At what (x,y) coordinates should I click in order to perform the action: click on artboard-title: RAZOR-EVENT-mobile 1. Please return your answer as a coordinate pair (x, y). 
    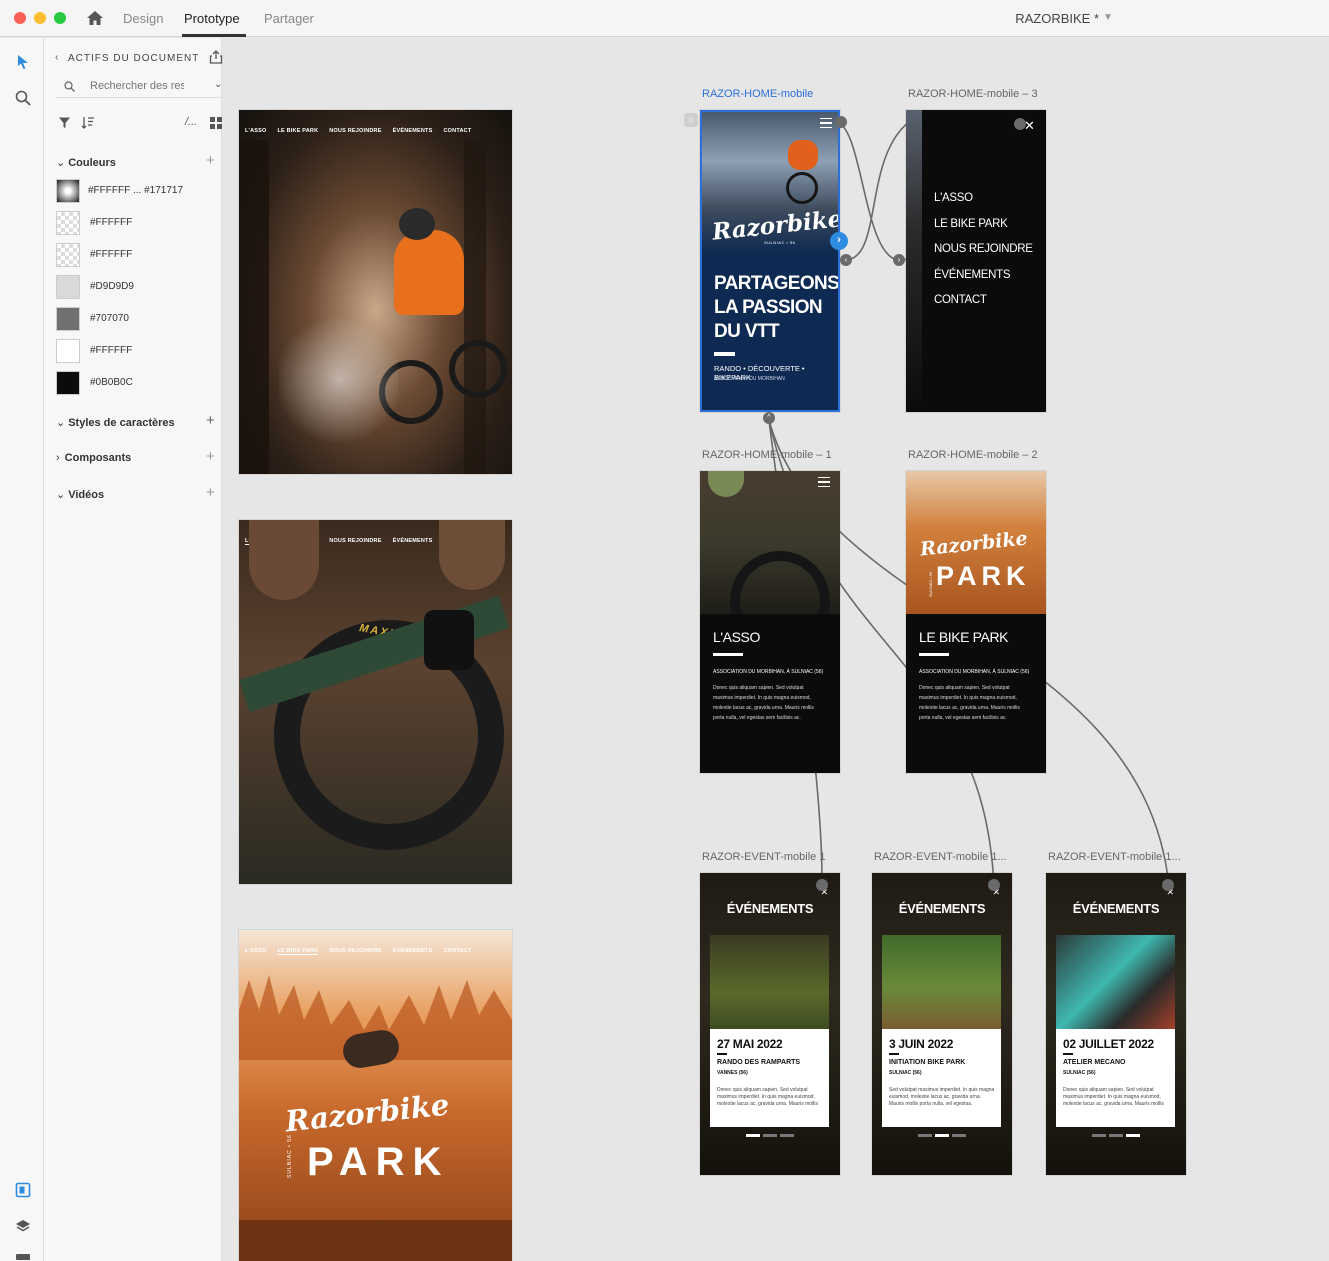
    Looking at the image, I should click on (763, 857).